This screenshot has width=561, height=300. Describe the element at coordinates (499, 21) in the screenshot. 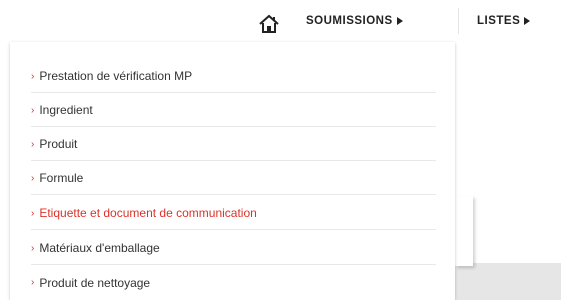

I see `nav-listes-label: LISTES` at that location.